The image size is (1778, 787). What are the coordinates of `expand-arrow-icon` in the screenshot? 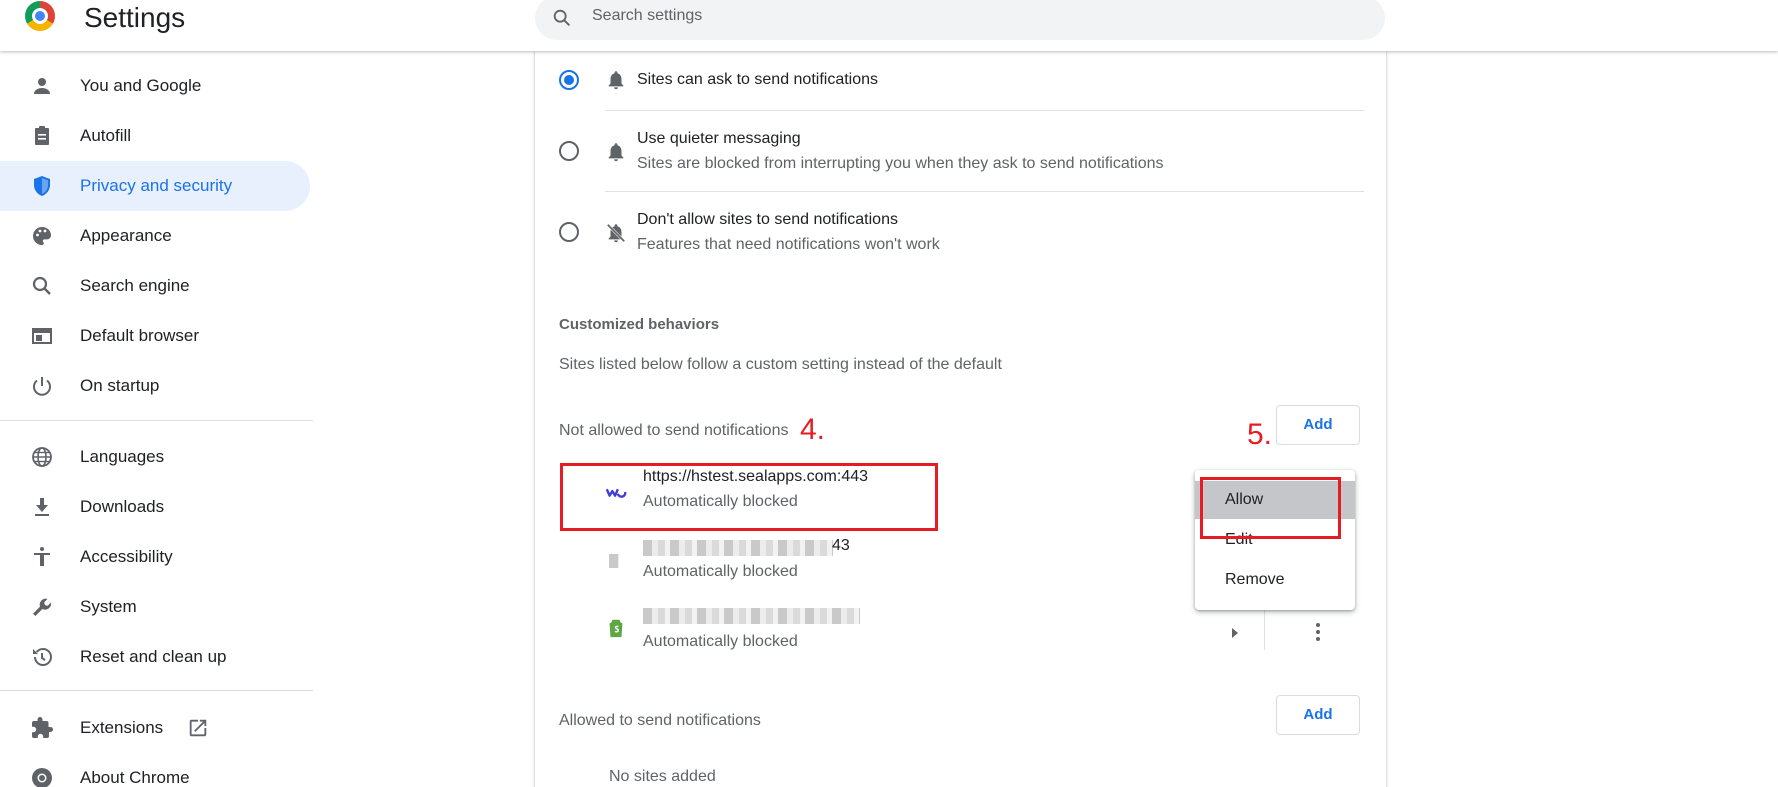 It's located at (1235, 633).